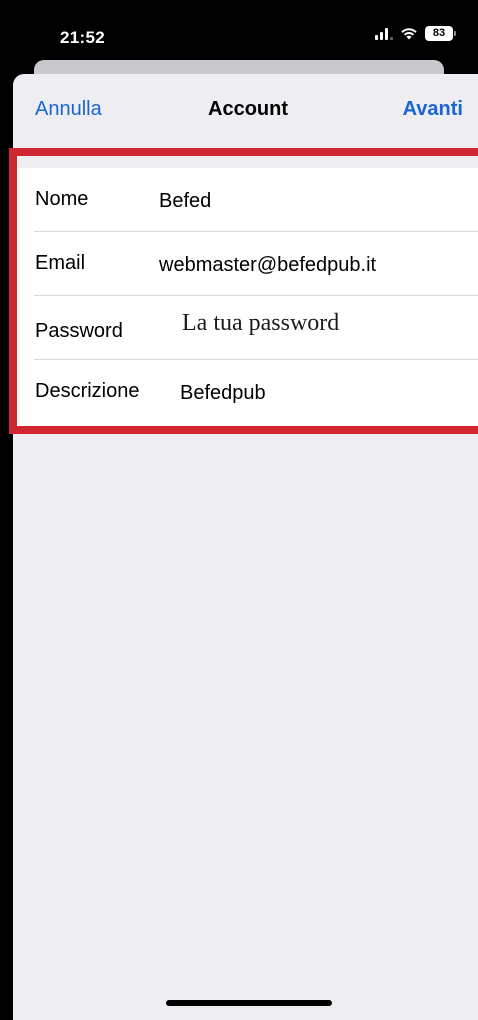 The height and width of the screenshot is (1020, 478). Describe the element at coordinates (245, 200) in the screenshot. I see `name-row: Nome Befed` at that location.